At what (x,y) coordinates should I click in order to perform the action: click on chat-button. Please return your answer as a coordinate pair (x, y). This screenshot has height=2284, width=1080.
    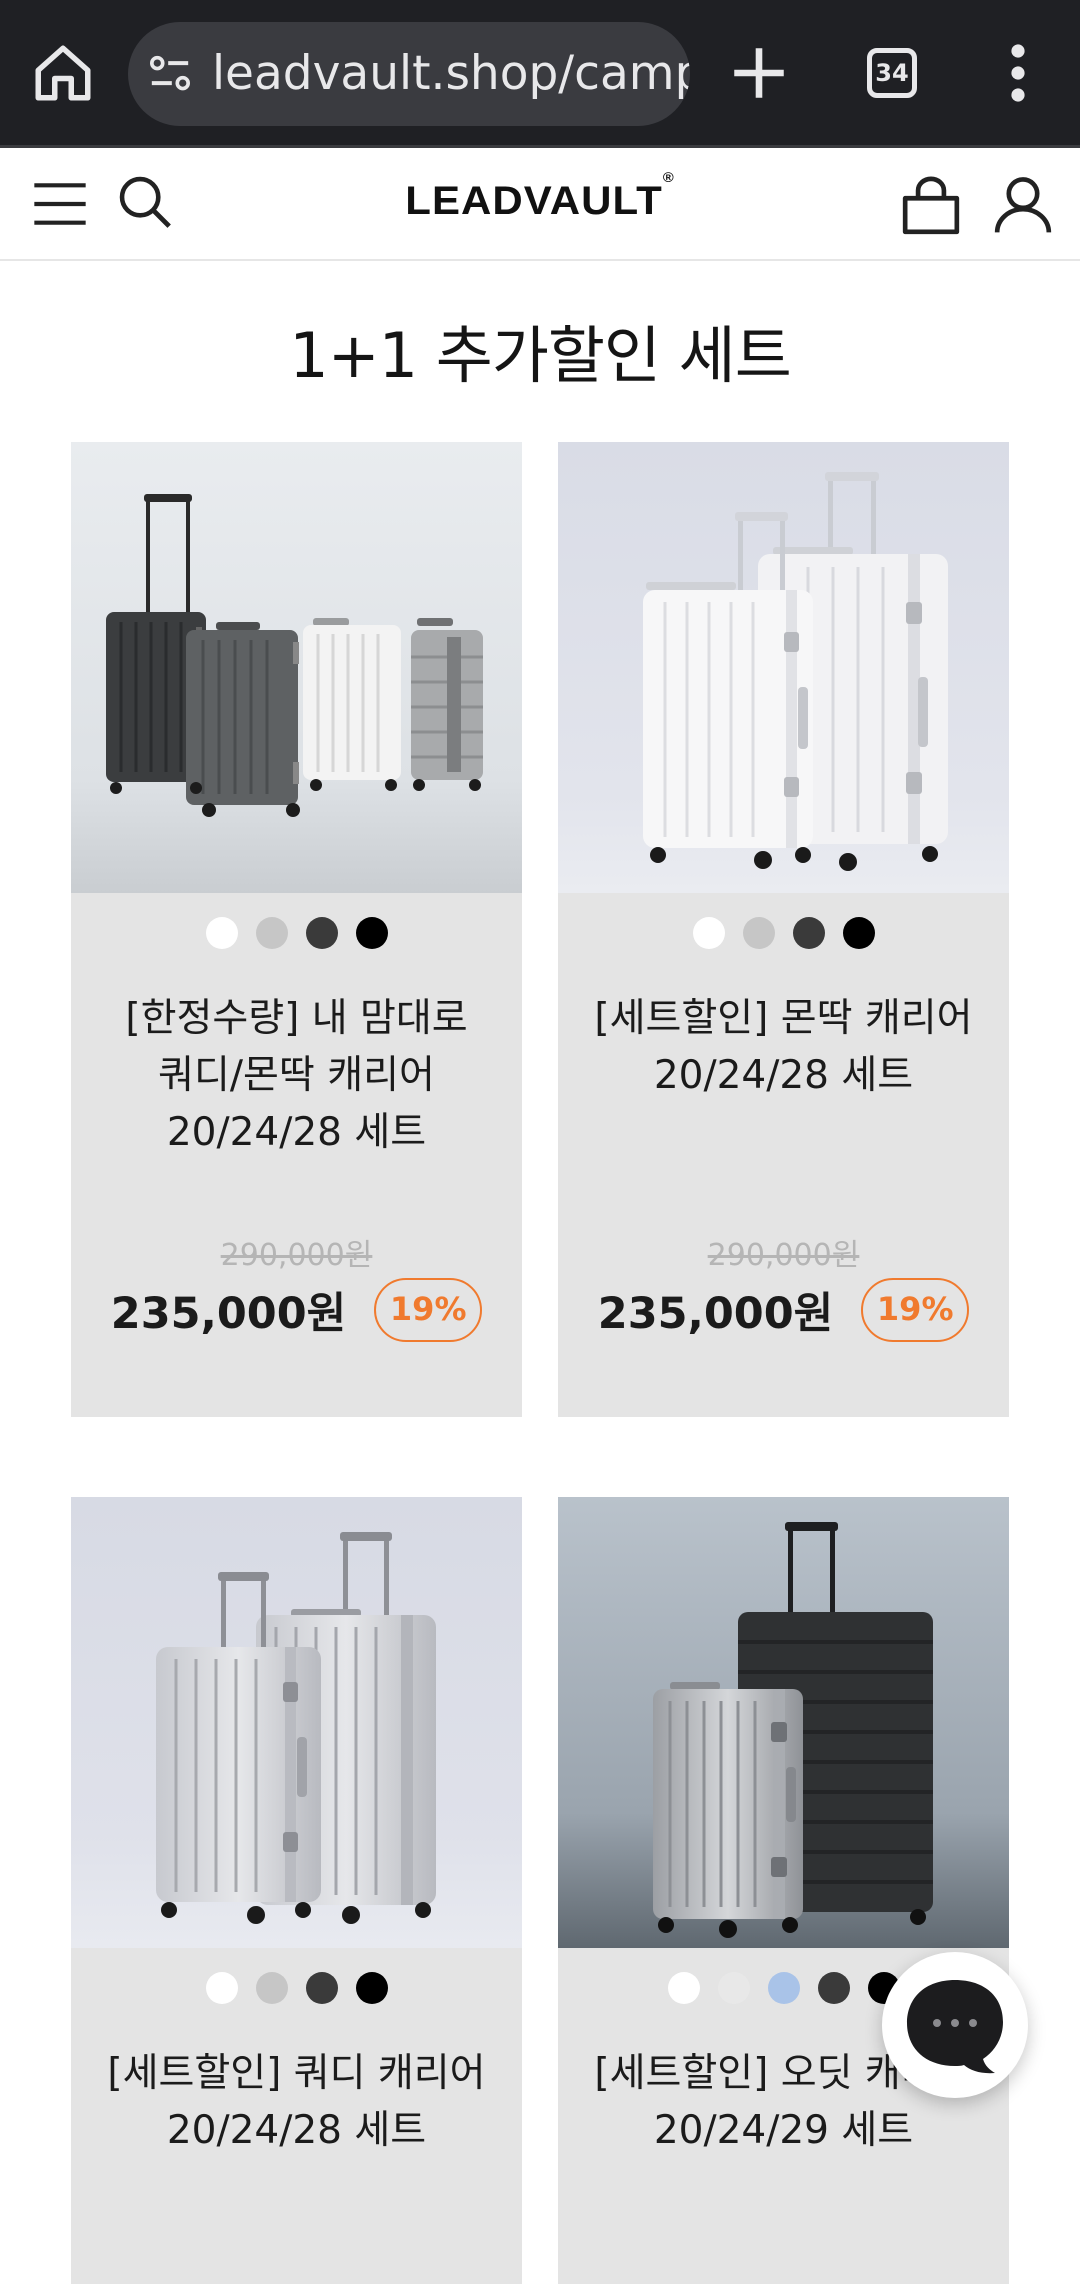
    Looking at the image, I should click on (955, 2025).